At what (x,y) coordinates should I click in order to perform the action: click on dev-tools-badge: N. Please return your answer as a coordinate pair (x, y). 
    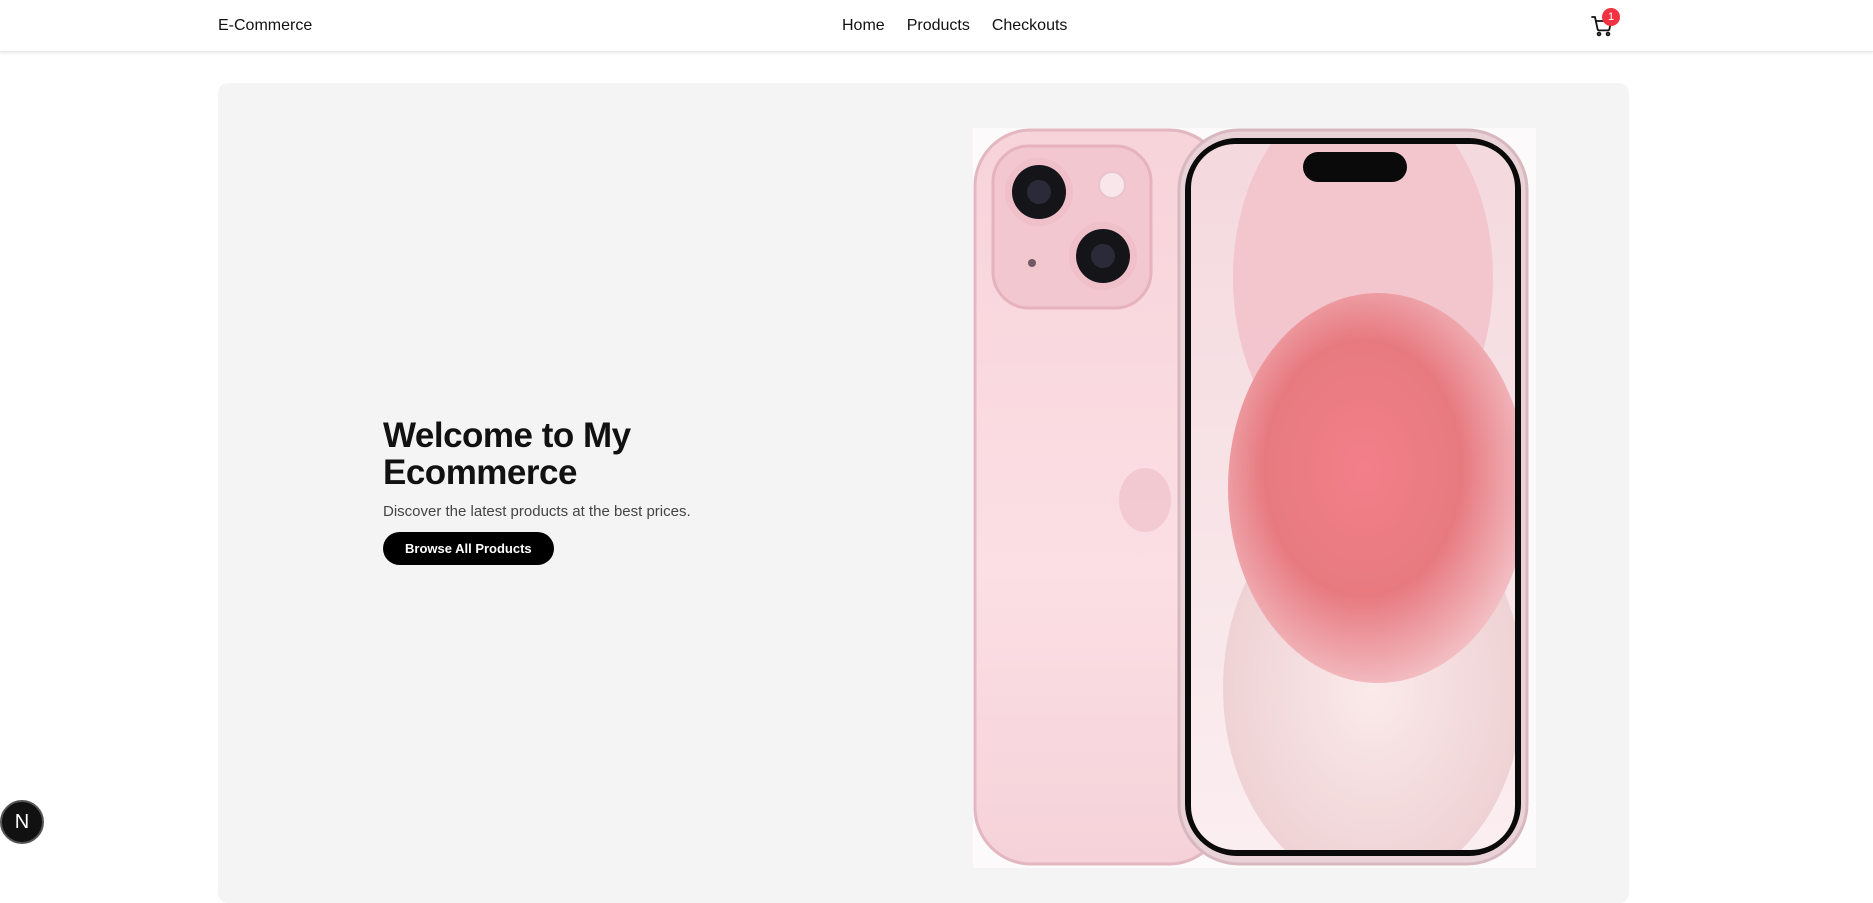
    Looking at the image, I should click on (22, 822).